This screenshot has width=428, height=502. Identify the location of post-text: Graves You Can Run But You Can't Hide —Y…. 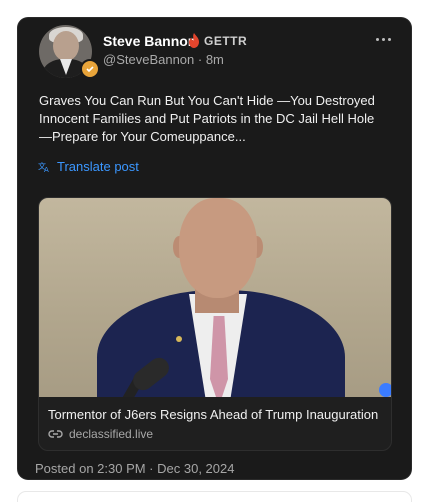
(207, 118).